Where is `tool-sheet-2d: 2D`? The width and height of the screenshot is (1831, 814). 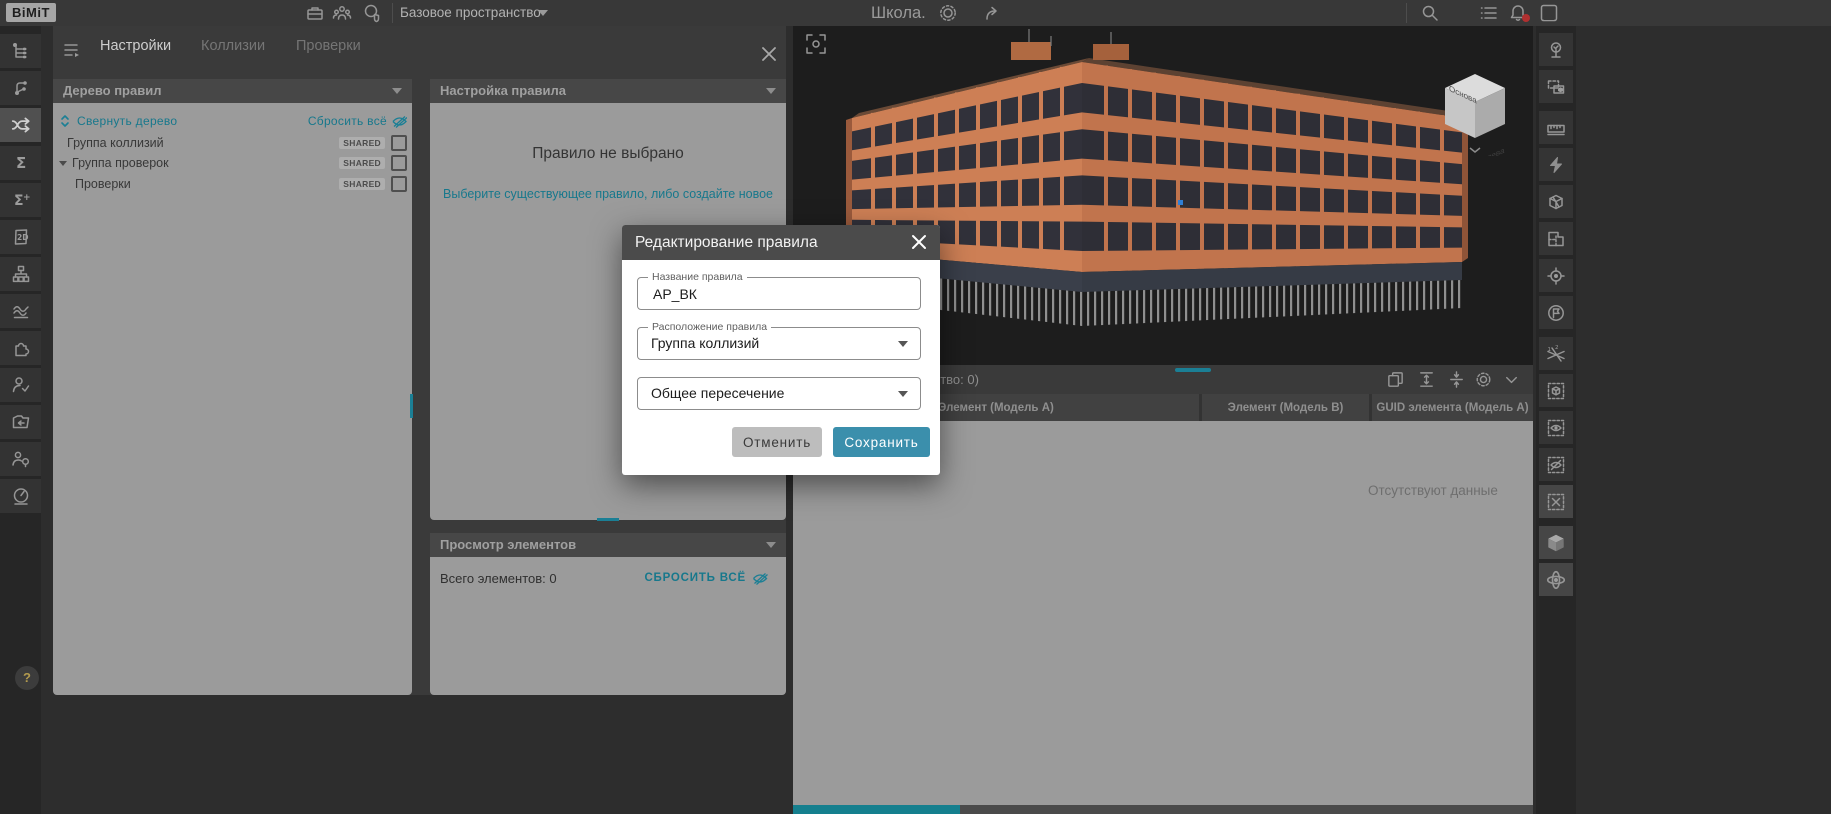
tool-sheet-2d: 2D is located at coordinates (20, 237).